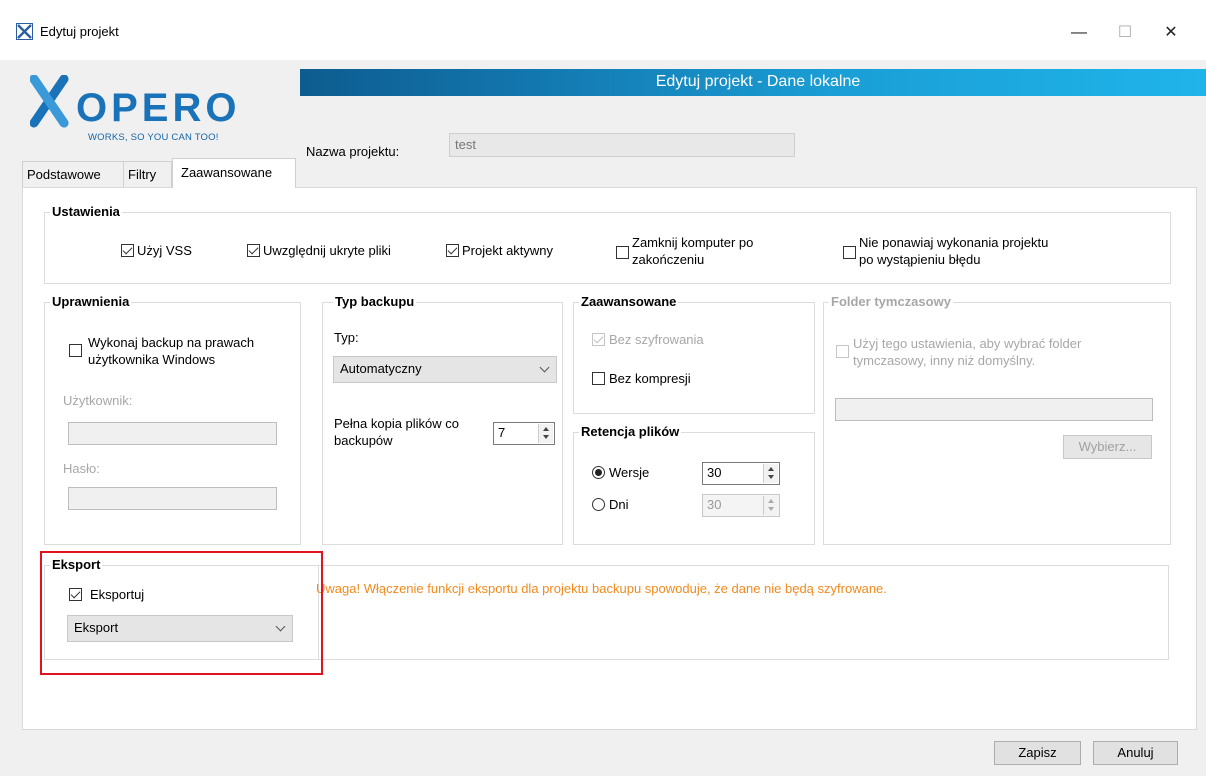 Image resolution: width=1206 pixels, height=776 pixels. I want to click on logo-tagline: WORKS, SO YOU CAN TOO!, so click(153, 137).